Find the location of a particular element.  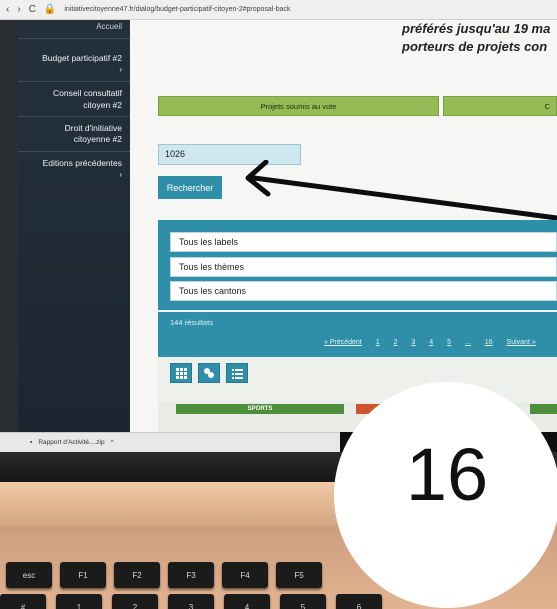

sidebar-item-label: Conseil consultatif citoyen #2 is located at coordinates (87, 99).